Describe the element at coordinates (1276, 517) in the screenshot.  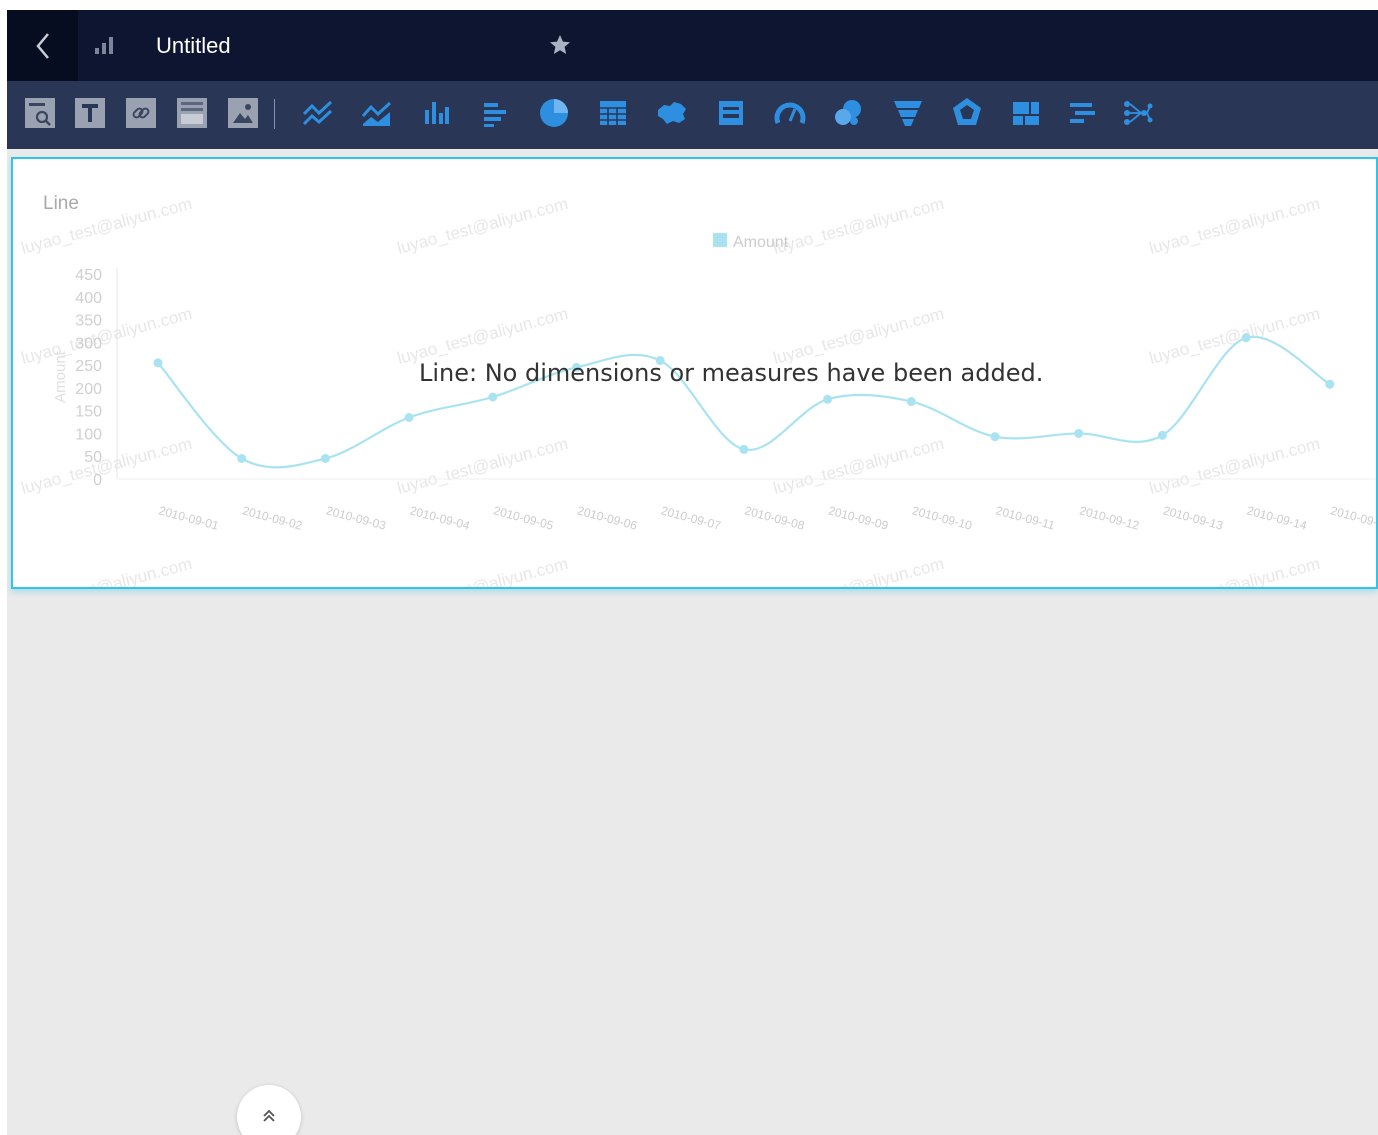
I see `x-tick-label: 2010-09-14` at that location.